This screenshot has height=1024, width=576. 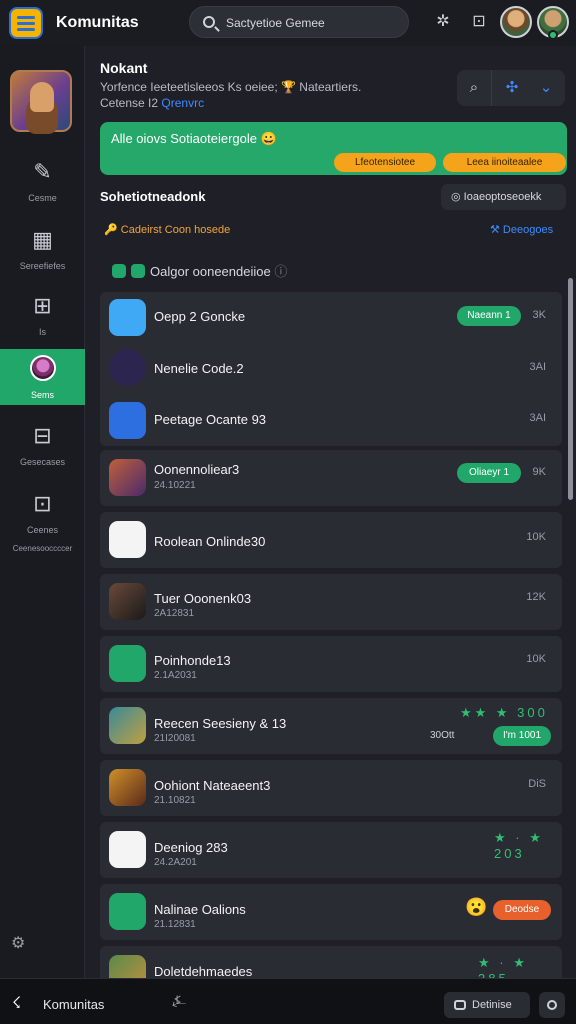 What do you see at coordinates (203, 971) in the screenshot?
I see `row-name: Doletdehmaedes` at bounding box center [203, 971].